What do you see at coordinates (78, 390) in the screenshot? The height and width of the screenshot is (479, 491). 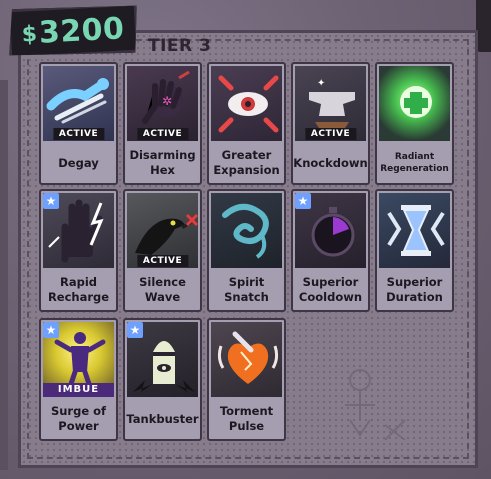 I see `imbue-badge: IMBUE` at bounding box center [78, 390].